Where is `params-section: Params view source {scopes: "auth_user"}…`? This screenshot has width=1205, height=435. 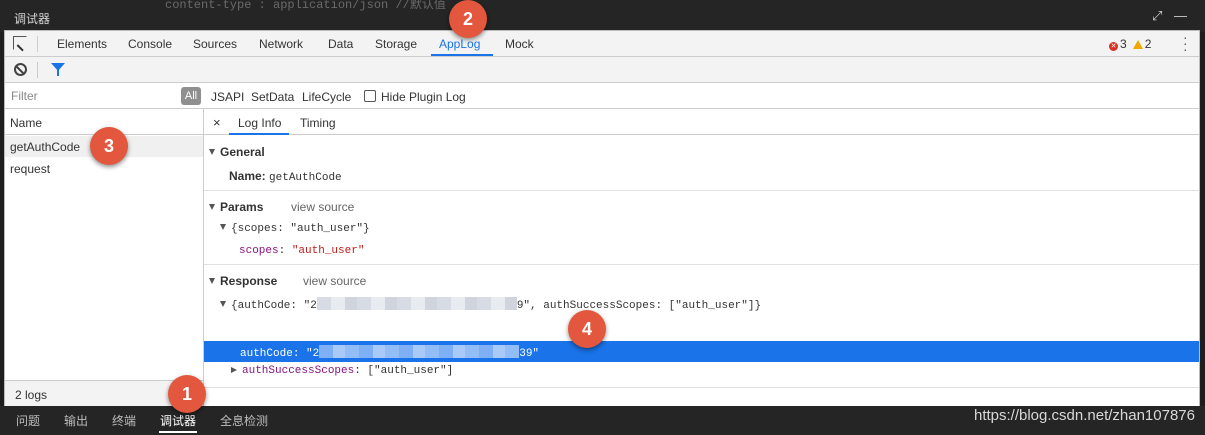 params-section: Params view source {scopes: "auth_user"}… is located at coordinates (701, 228).